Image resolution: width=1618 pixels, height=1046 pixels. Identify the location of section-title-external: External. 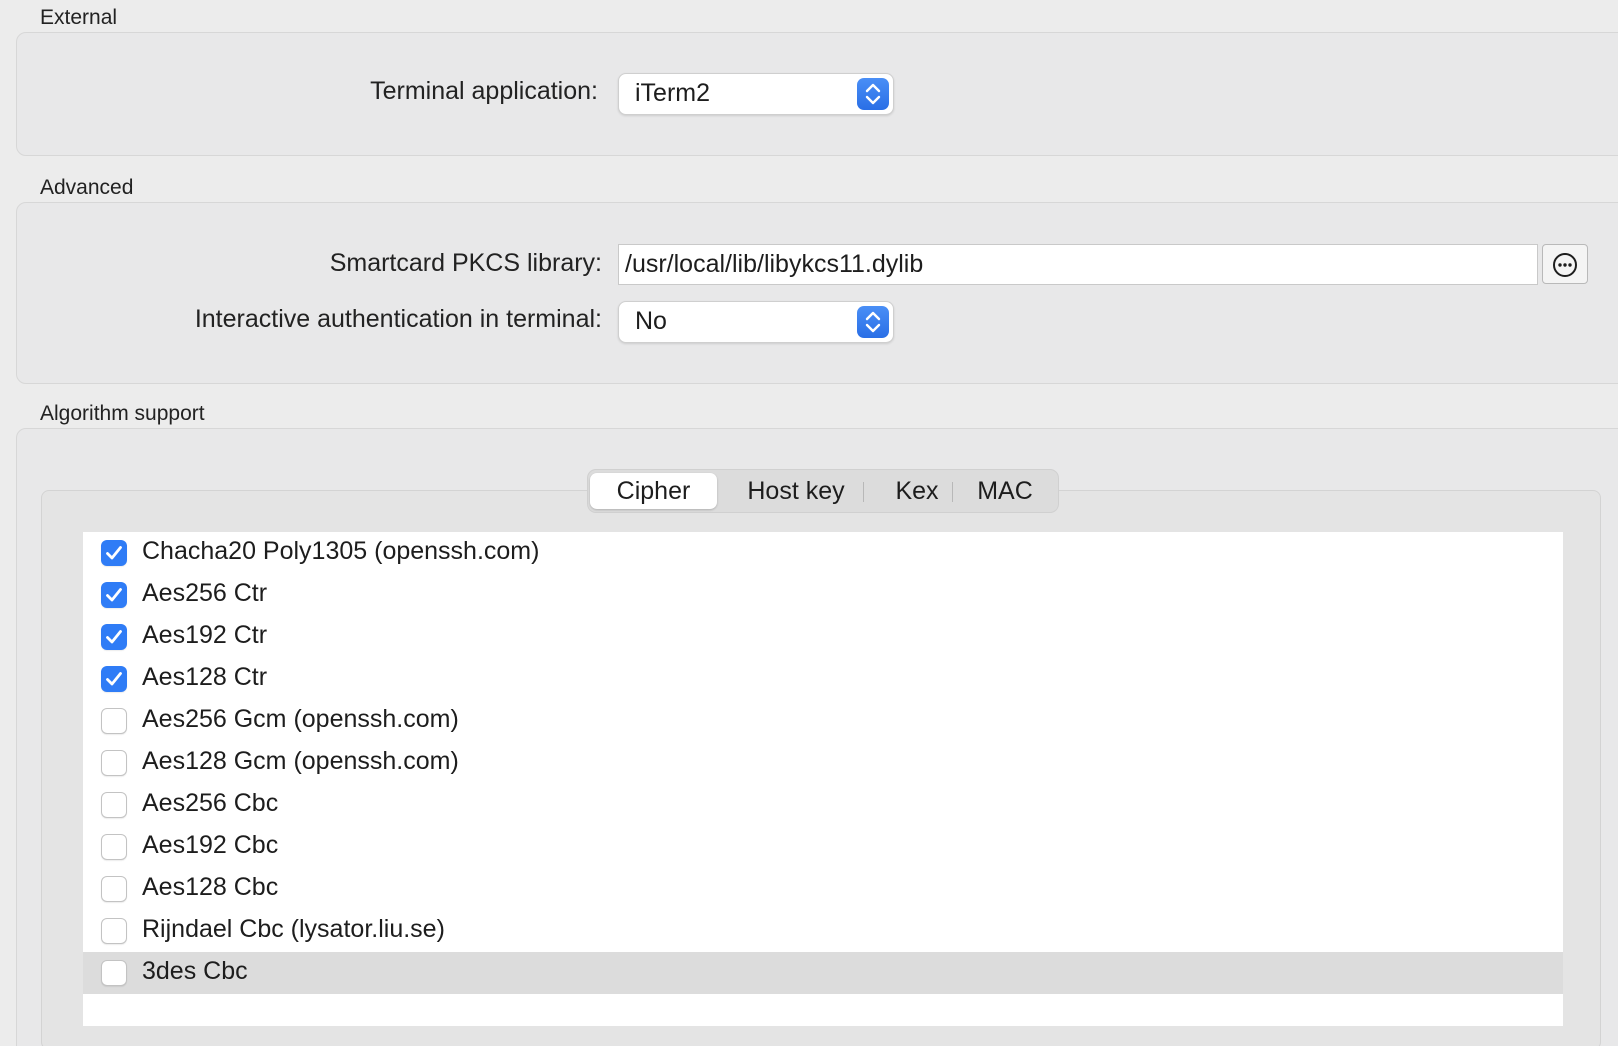
(79, 17).